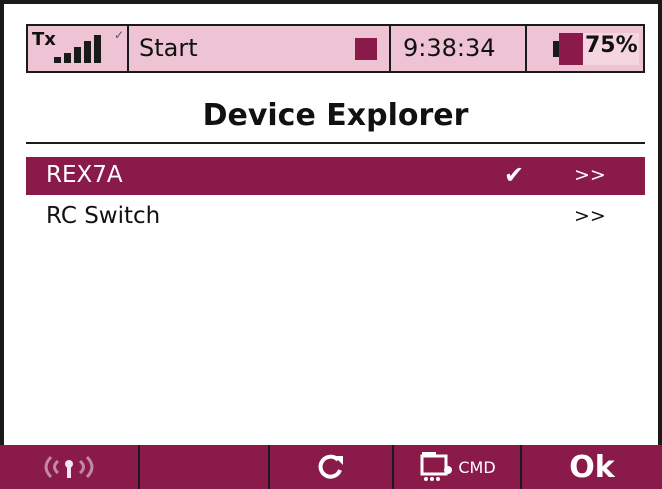  I want to click on clock-time: 9:38:34, so click(449, 48).